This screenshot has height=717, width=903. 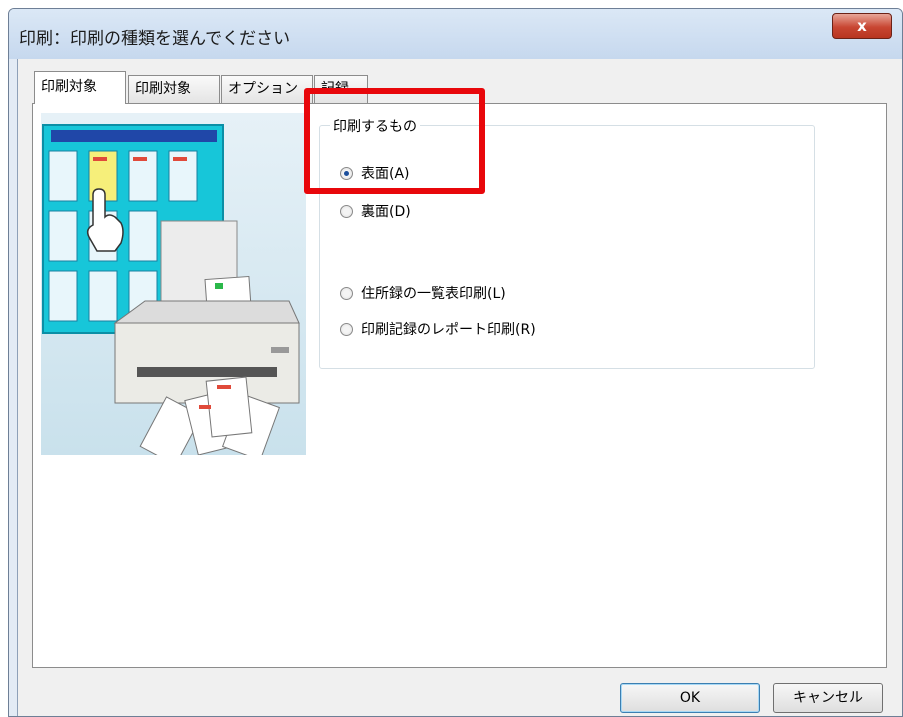 What do you see at coordinates (433, 294) in the screenshot?
I see `radio-label-address-list: 住所録の一覧表印刷(L)` at bounding box center [433, 294].